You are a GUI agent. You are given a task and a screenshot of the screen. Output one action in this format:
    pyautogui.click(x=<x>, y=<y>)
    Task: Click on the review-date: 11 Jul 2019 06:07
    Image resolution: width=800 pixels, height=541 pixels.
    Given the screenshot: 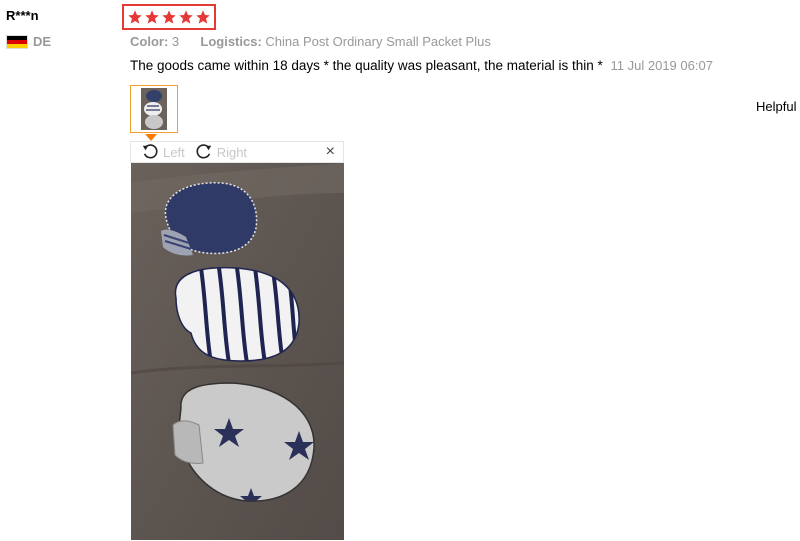 What is the action you would take?
    pyautogui.click(x=661, y=65)
    